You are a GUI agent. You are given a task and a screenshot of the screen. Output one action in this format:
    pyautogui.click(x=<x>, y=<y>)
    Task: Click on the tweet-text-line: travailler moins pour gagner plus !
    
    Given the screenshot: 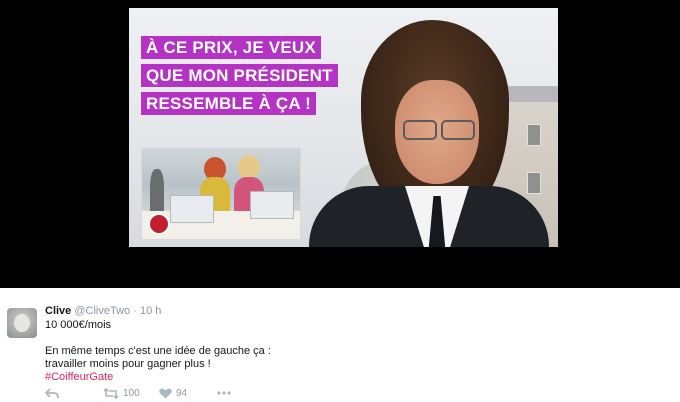 What is the action you would take?
    pyautogui.click(x=128, y=364)
    